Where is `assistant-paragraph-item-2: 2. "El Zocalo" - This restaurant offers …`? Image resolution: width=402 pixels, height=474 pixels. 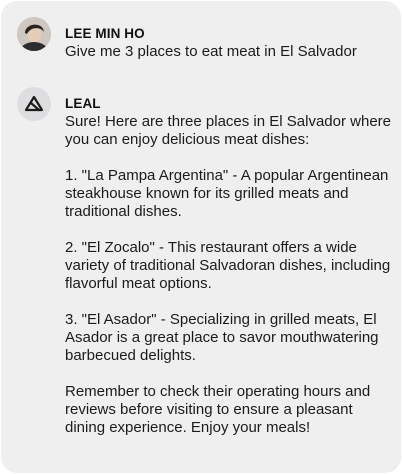 assistant-paragraph-item-2: 2. "El Zocalo" - This restaurant offers … is located at coordinates (228, 265).